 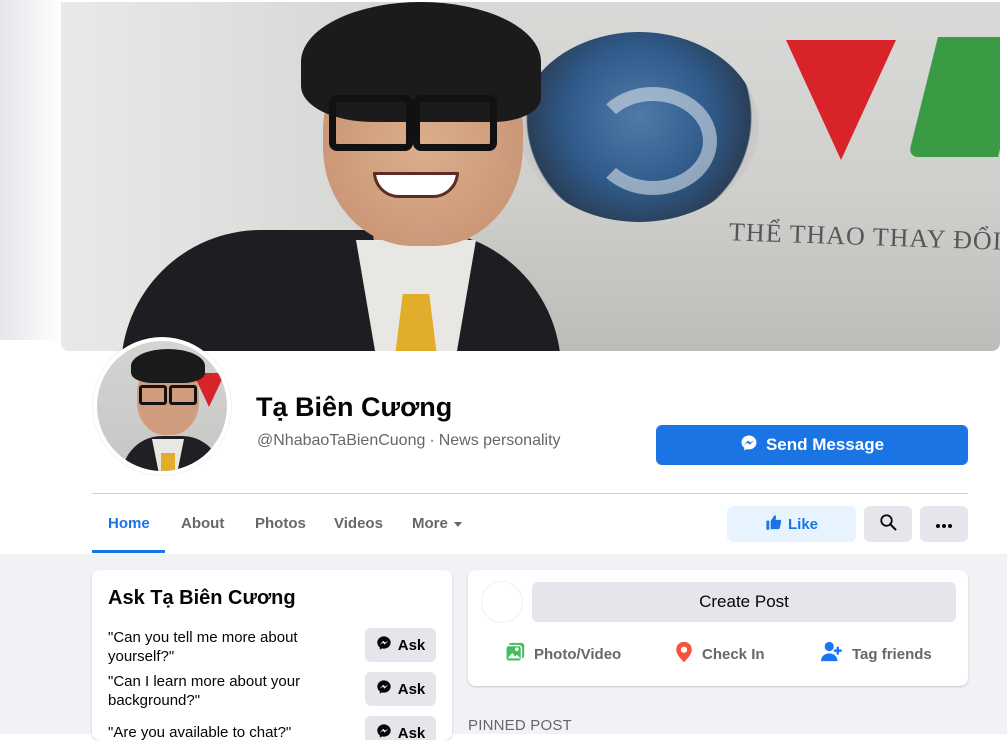 I want to click on page-title: Tạ Biên Cương, so click(x=354, y=407).